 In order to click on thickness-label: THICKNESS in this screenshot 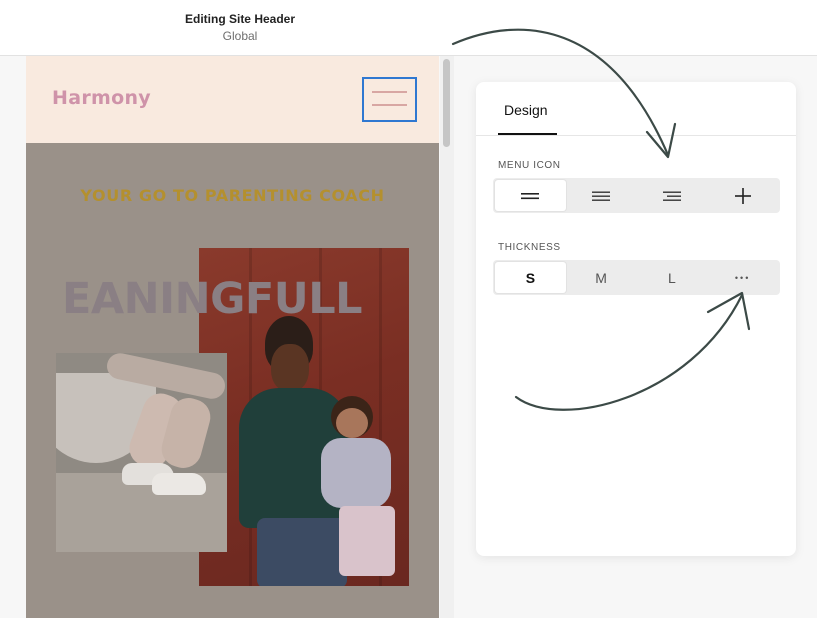, I will do `click(529, 247)`.